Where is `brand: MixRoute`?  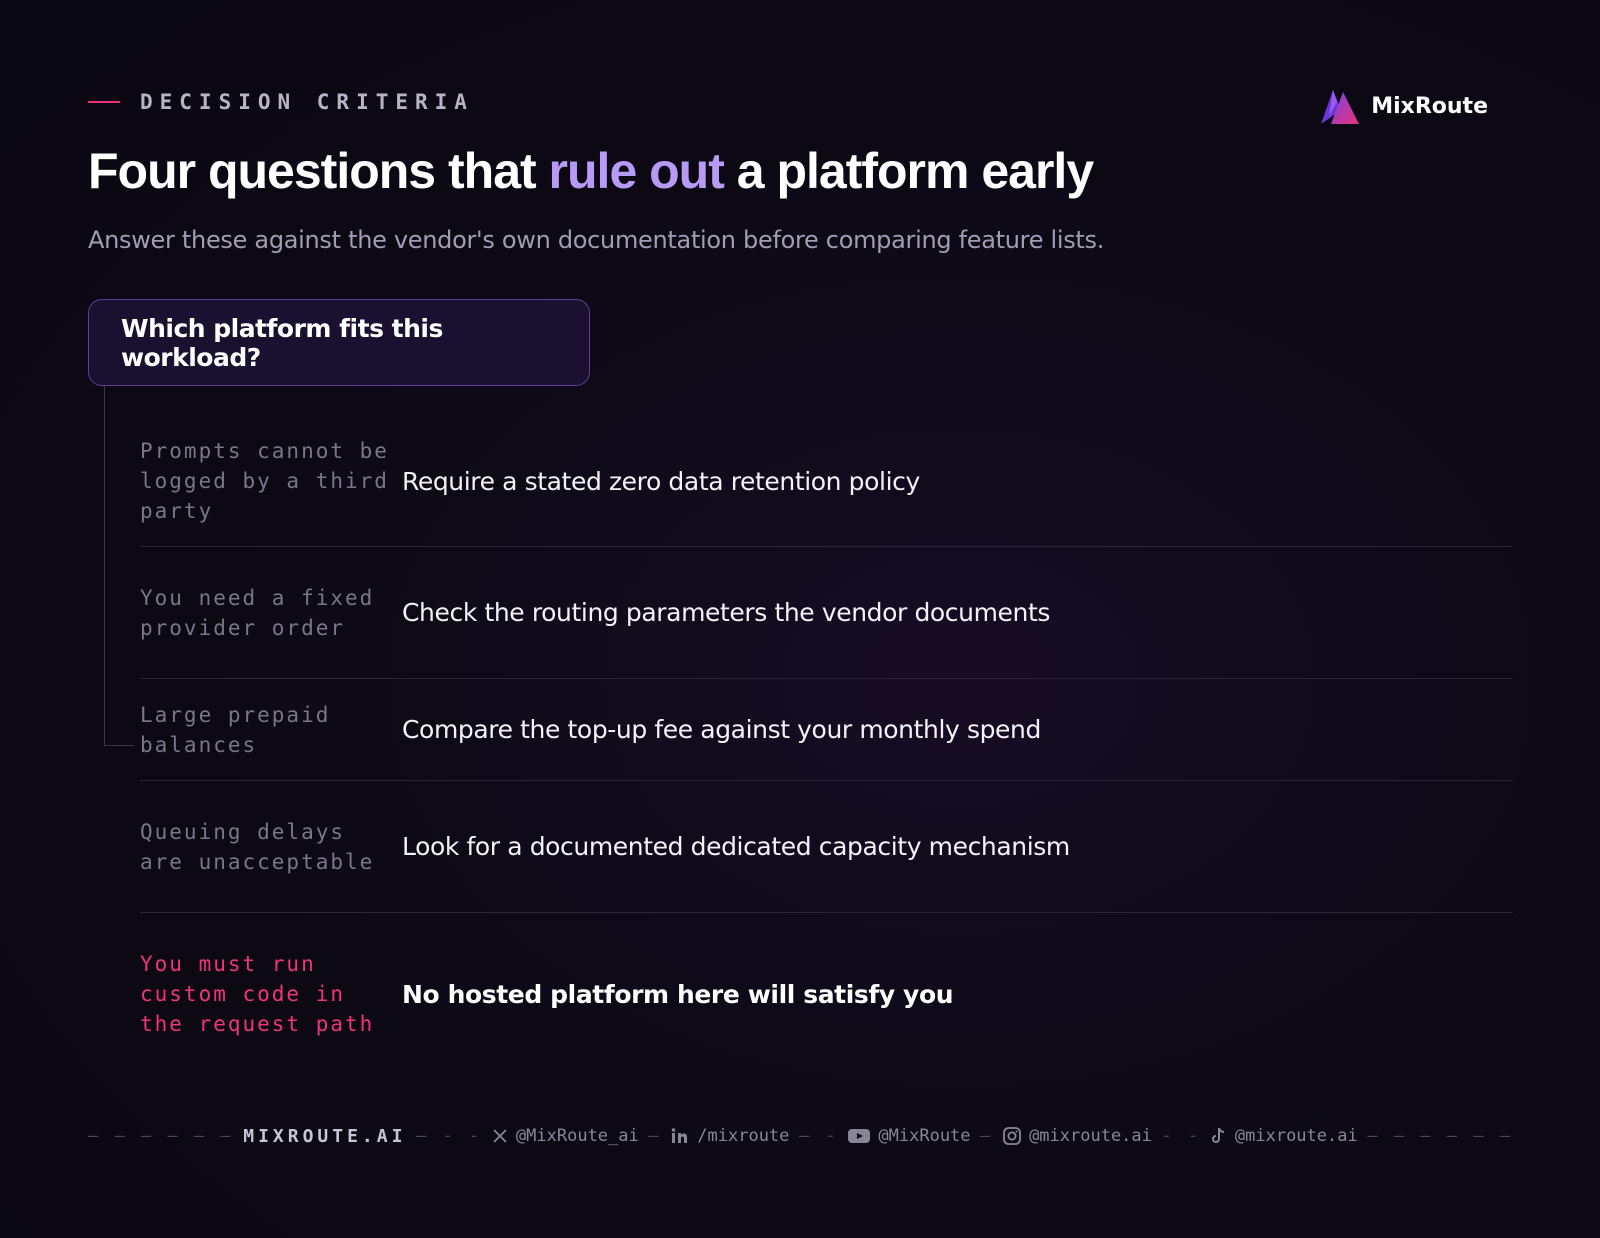
brand: MixRoute is located at coordinates (1403, 106).